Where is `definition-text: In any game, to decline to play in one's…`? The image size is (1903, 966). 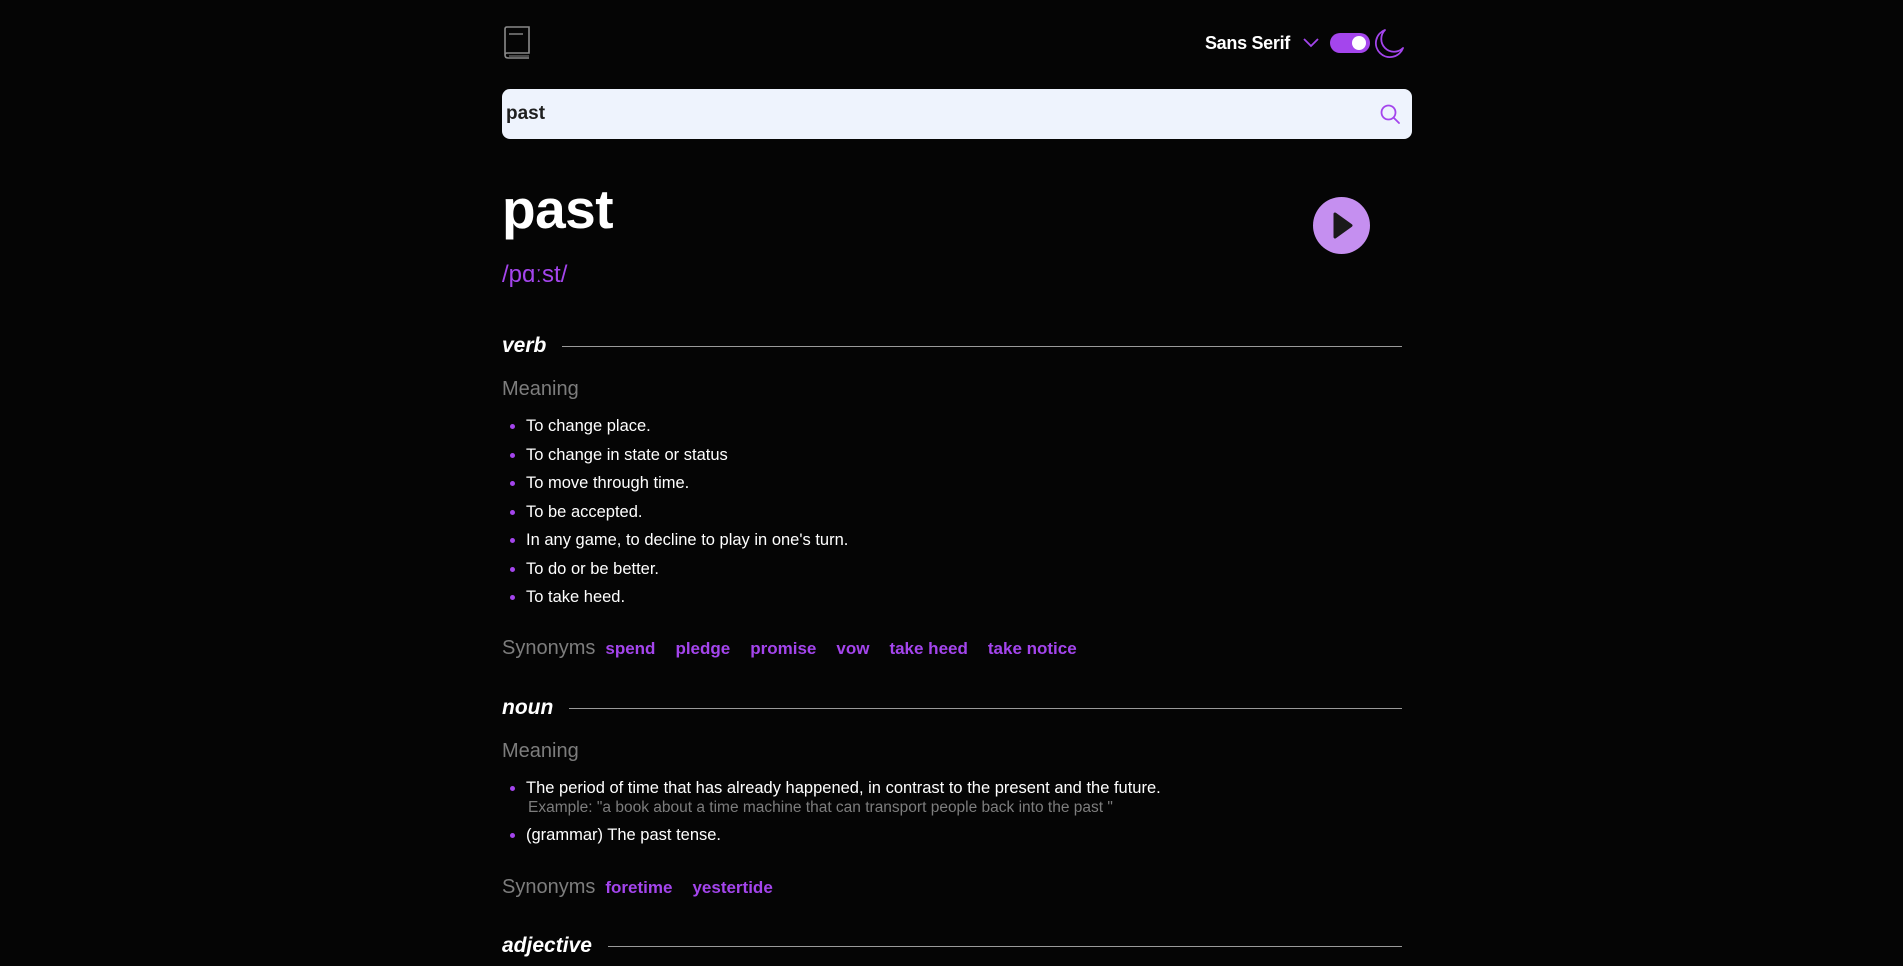 definition-text: In any game, to decline to play in one's… is located at coordinates (687, 540).